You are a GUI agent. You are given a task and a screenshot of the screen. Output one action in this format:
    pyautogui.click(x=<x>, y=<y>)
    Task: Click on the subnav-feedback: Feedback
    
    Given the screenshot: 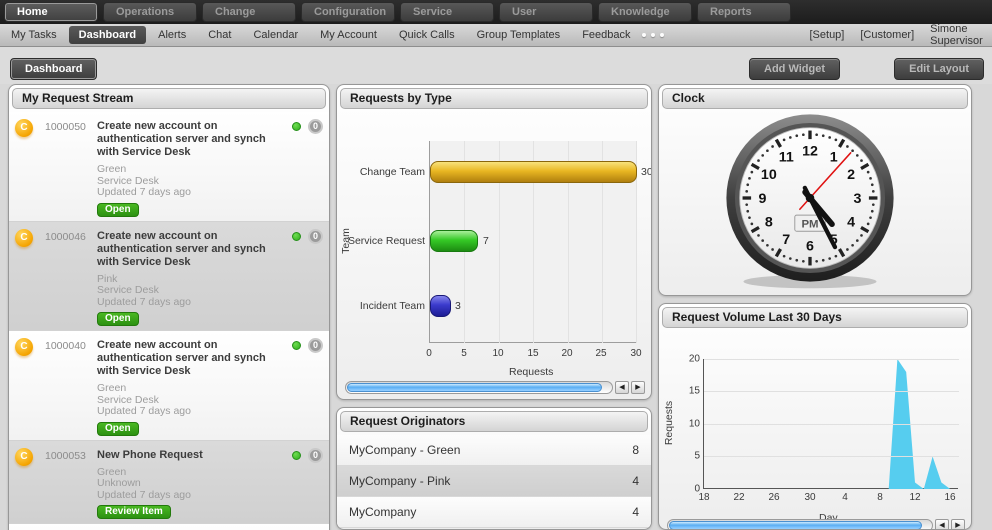 What is the action you would take?
    pyautogui.click(x=606, y=35)
    